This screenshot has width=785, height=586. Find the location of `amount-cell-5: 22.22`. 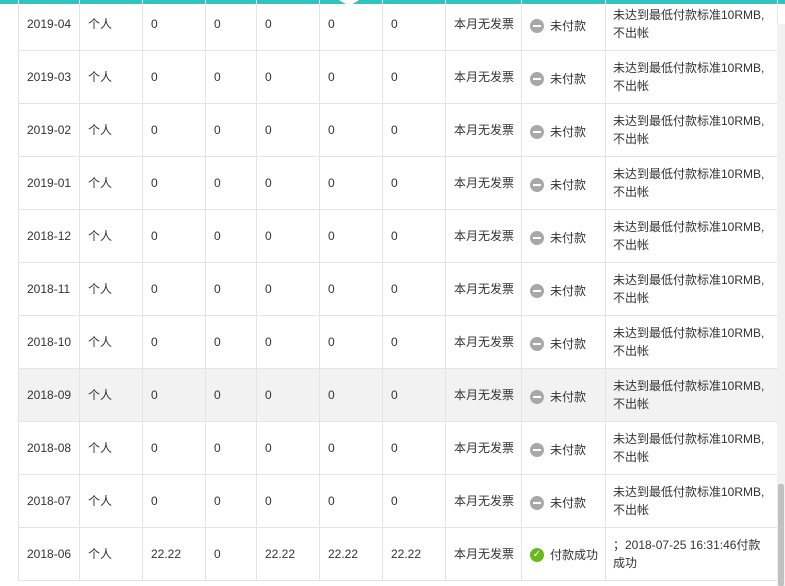

amount-cell-5: 22.22 is located at coordinates (414, 554).